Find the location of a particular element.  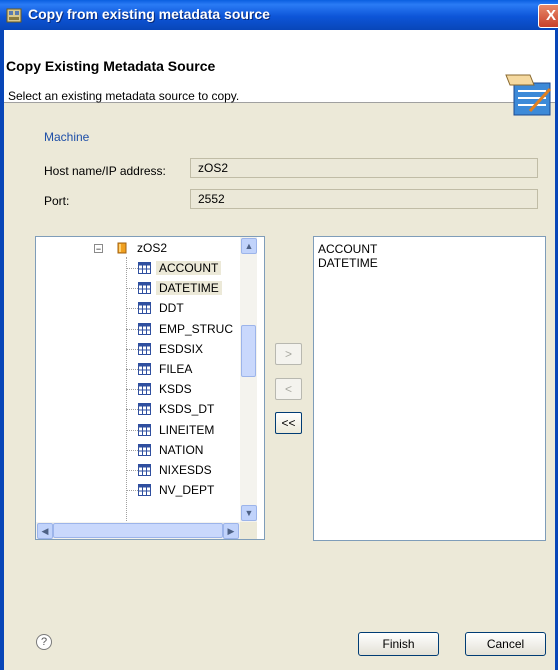

vertical-scroll-thumb is located at coordinates (248, 351).